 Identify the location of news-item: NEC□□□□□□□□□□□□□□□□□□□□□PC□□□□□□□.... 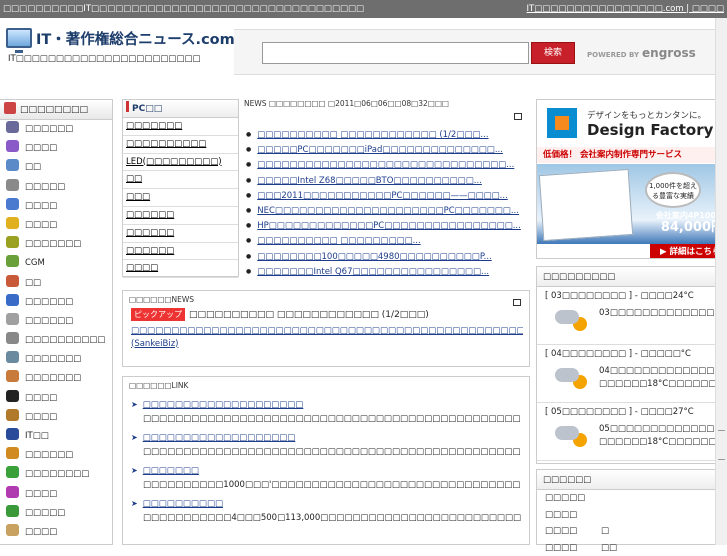
(387, 210).